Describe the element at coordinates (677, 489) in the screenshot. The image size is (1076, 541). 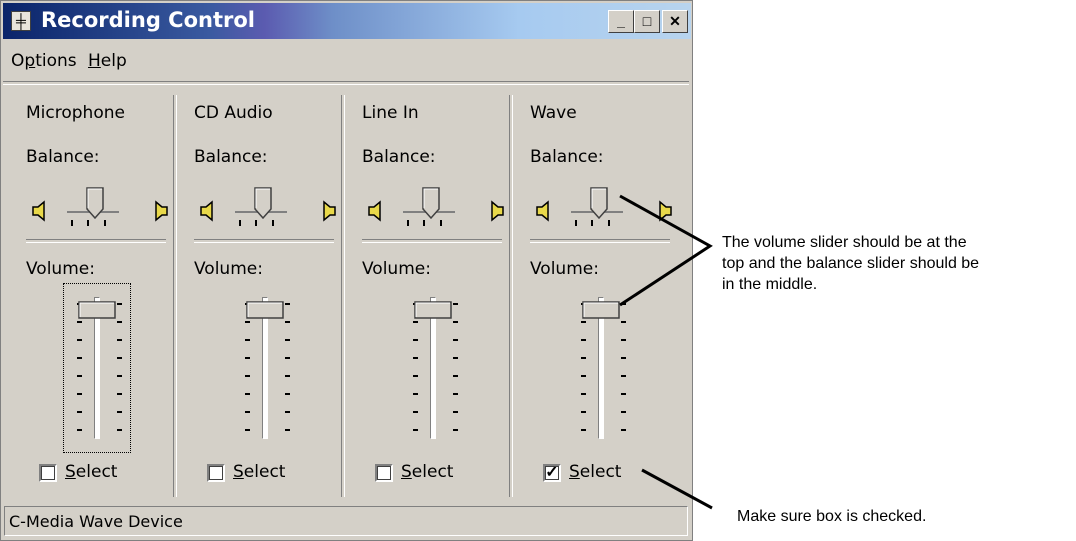
I see `checkbox-callout-line` at that location.